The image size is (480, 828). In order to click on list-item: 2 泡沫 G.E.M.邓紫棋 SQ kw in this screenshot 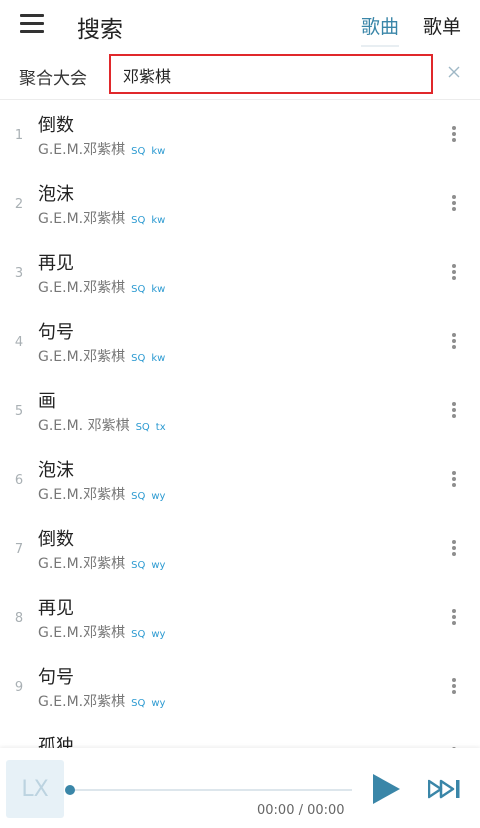, I will do `click(240, 203)`.